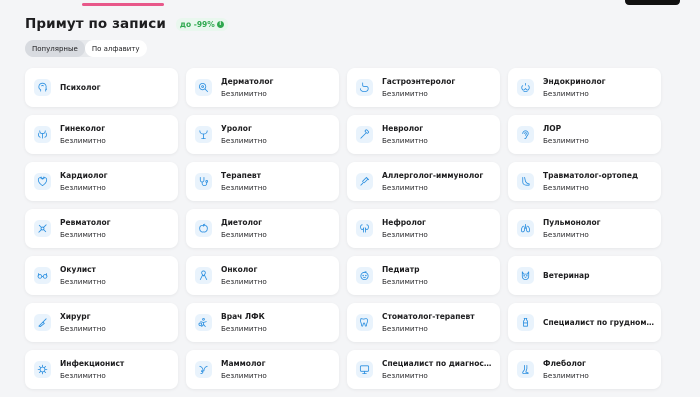 The height and width of the screenshot is (397, 700). What do you see at coordinates (564, 363) in the screenshot?
I see `specialist-name: Флеболог` at bounding box center [564, 363].